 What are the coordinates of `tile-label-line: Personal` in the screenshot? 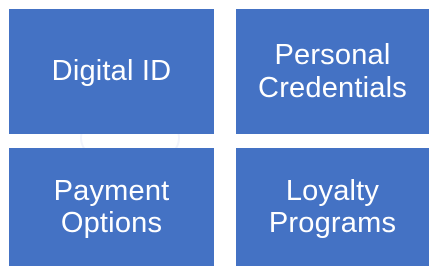 It's located at (332, 55).